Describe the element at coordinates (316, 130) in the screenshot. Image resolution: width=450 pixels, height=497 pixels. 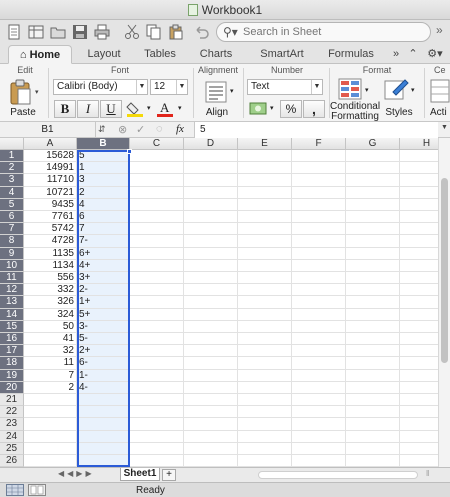
I see `formula-input: 5` at that location.